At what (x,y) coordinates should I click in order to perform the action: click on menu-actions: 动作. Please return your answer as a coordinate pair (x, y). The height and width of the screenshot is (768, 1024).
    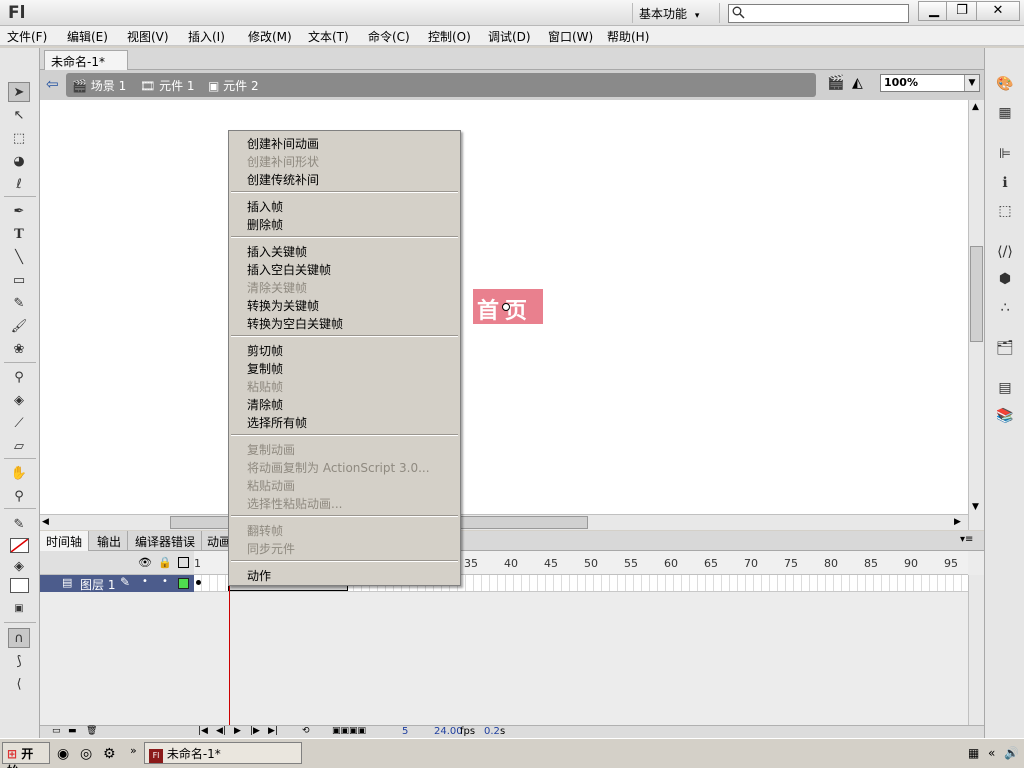
    Looking at the image, I should click on (259, 575).